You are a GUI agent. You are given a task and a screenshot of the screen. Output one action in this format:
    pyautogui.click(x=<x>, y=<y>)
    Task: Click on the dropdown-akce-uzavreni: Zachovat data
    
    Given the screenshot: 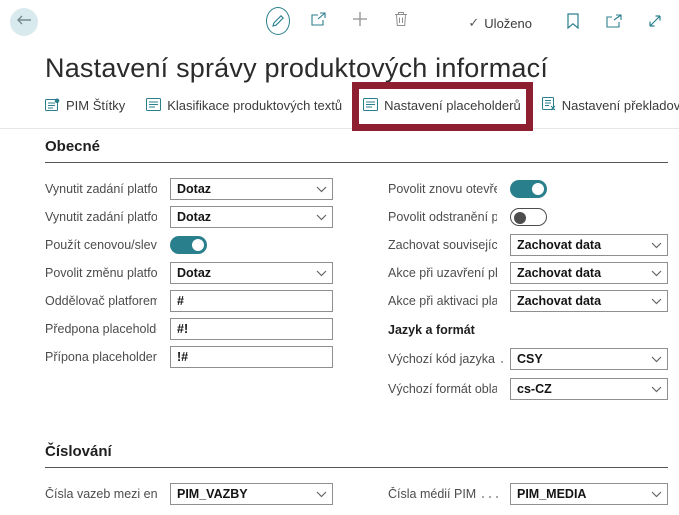 What is the action you would take?
    pyautogui.click(x=589, y=273)
    